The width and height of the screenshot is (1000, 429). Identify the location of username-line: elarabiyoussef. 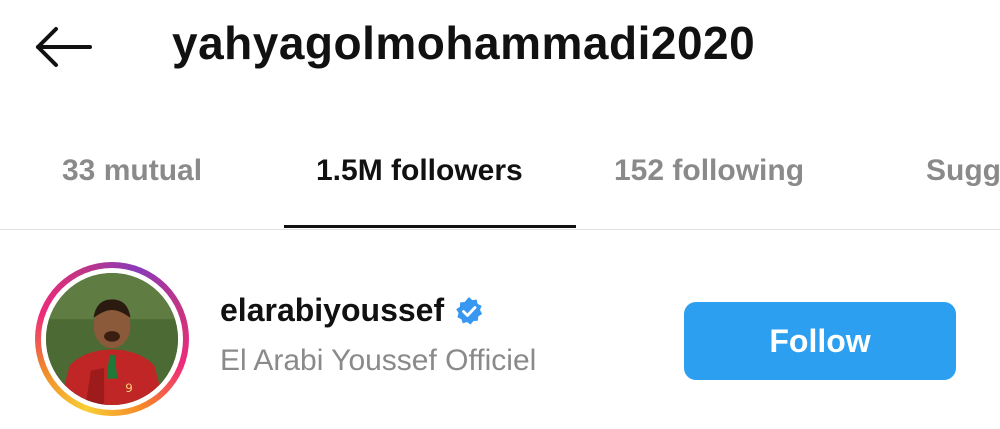
(352, 310).